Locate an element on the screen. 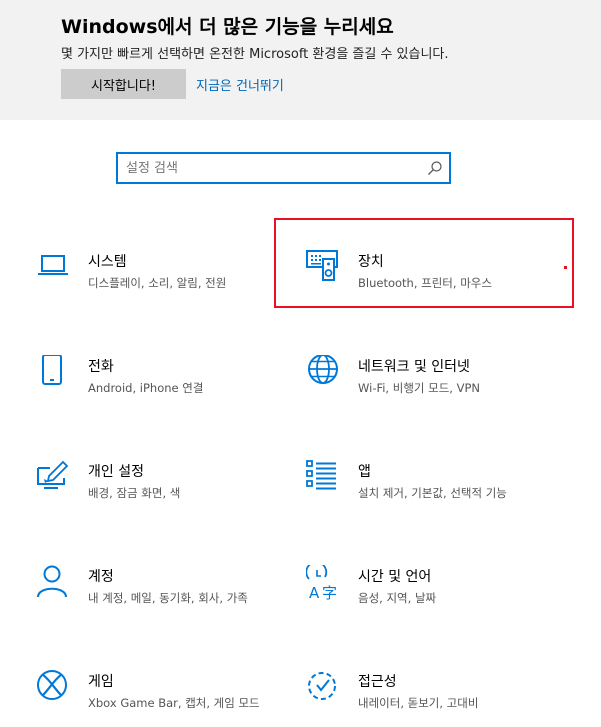  apps-icon is located at coordinates (324, 478).